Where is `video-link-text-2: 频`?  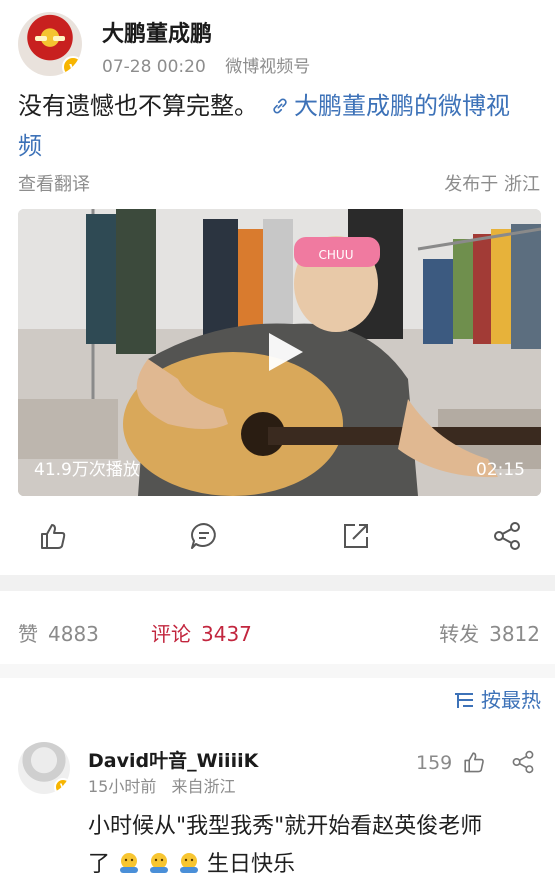 video-link-text-2: 频 is located at coordinates (30, 146).